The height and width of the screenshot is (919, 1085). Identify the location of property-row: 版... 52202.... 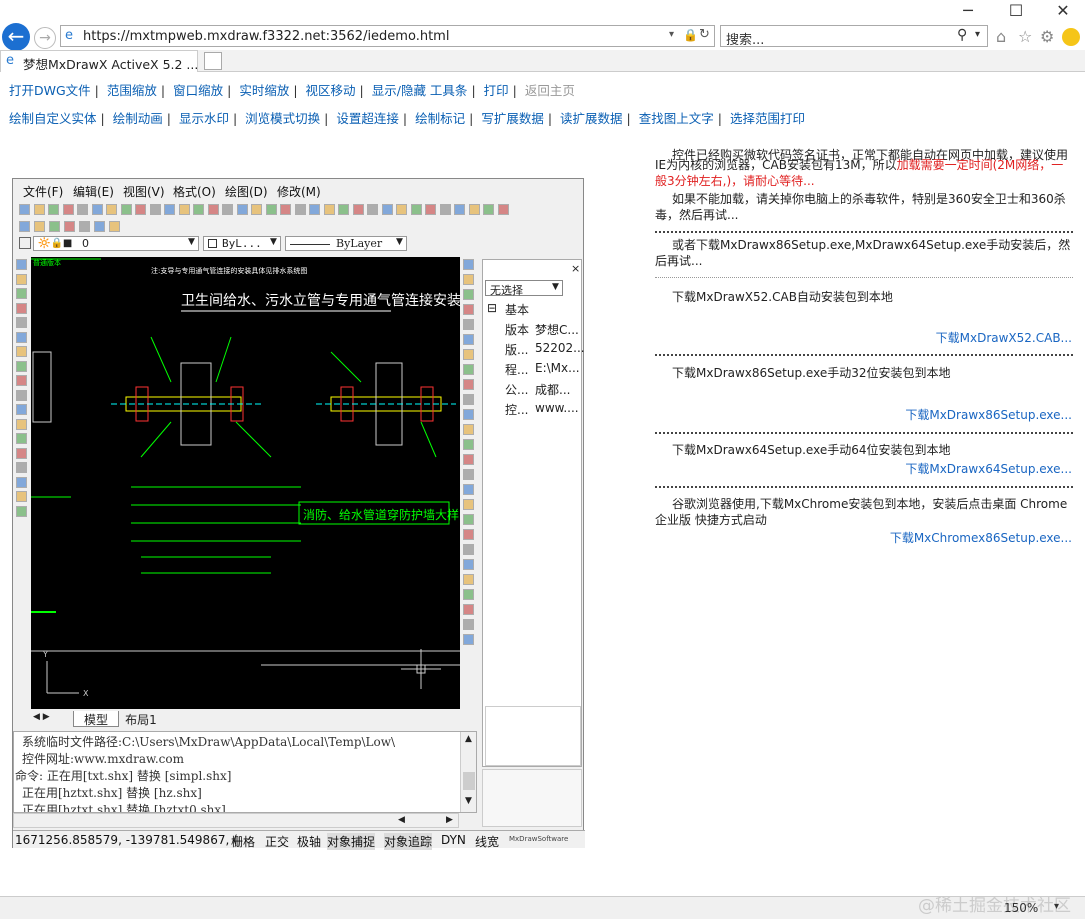
(534, 350).